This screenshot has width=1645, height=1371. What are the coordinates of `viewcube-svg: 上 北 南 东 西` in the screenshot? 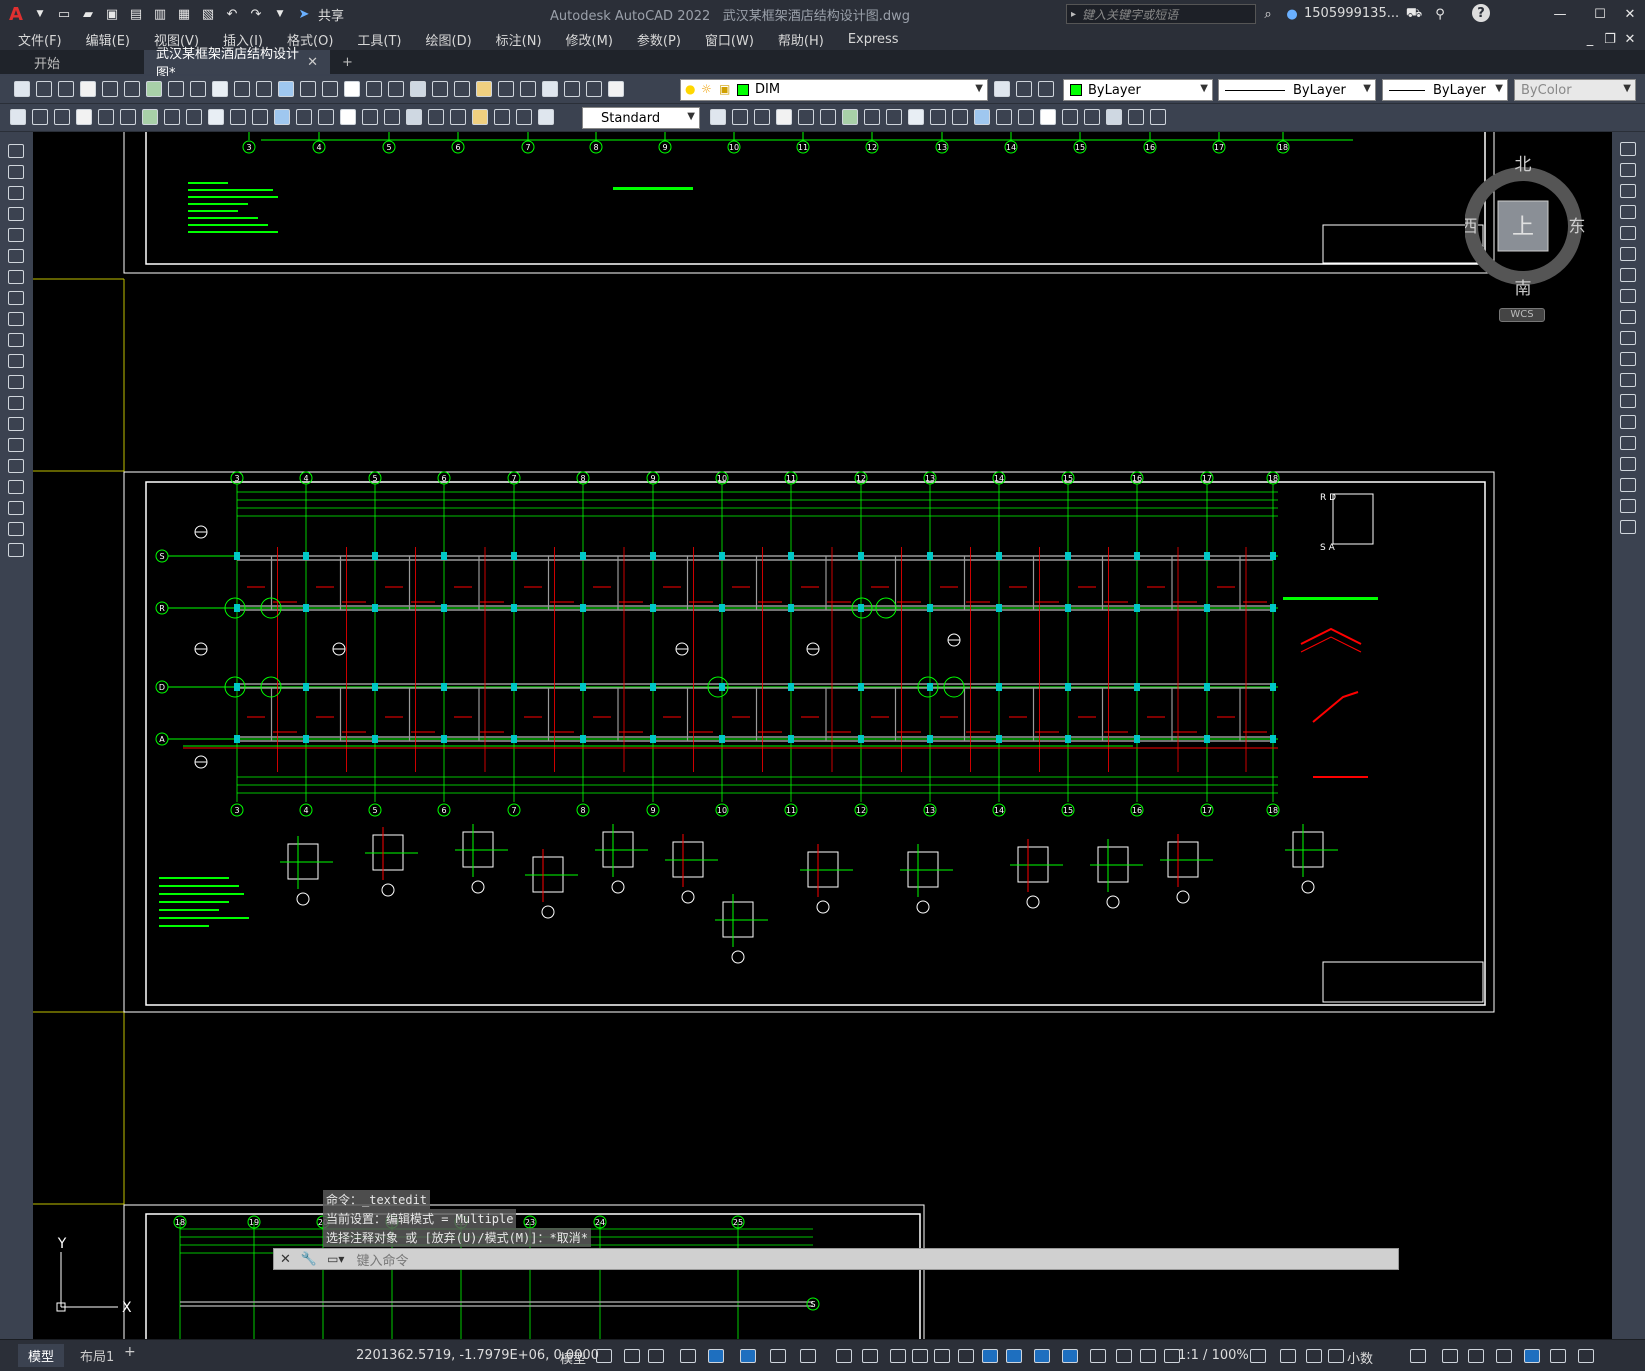 It's located at (1528, 235).